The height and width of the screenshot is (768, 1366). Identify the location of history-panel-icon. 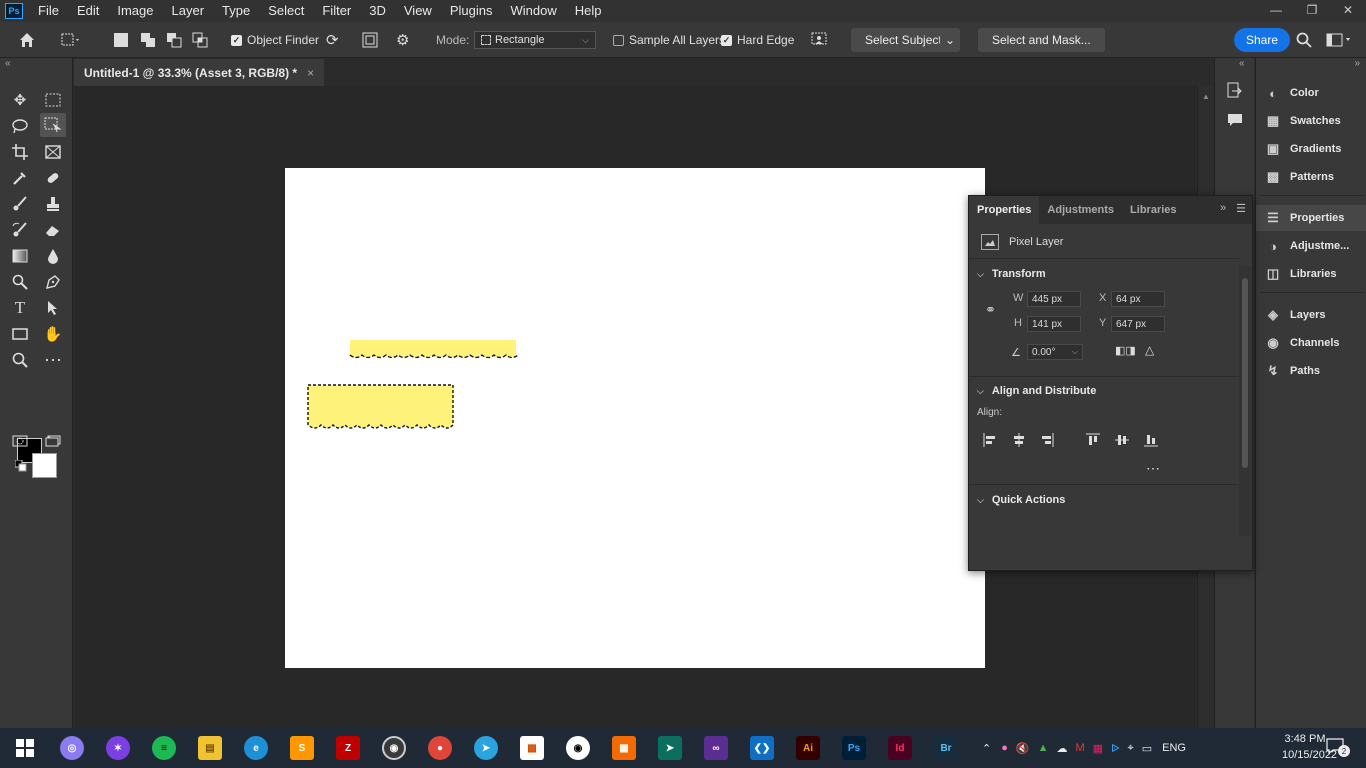
(1235, 92).